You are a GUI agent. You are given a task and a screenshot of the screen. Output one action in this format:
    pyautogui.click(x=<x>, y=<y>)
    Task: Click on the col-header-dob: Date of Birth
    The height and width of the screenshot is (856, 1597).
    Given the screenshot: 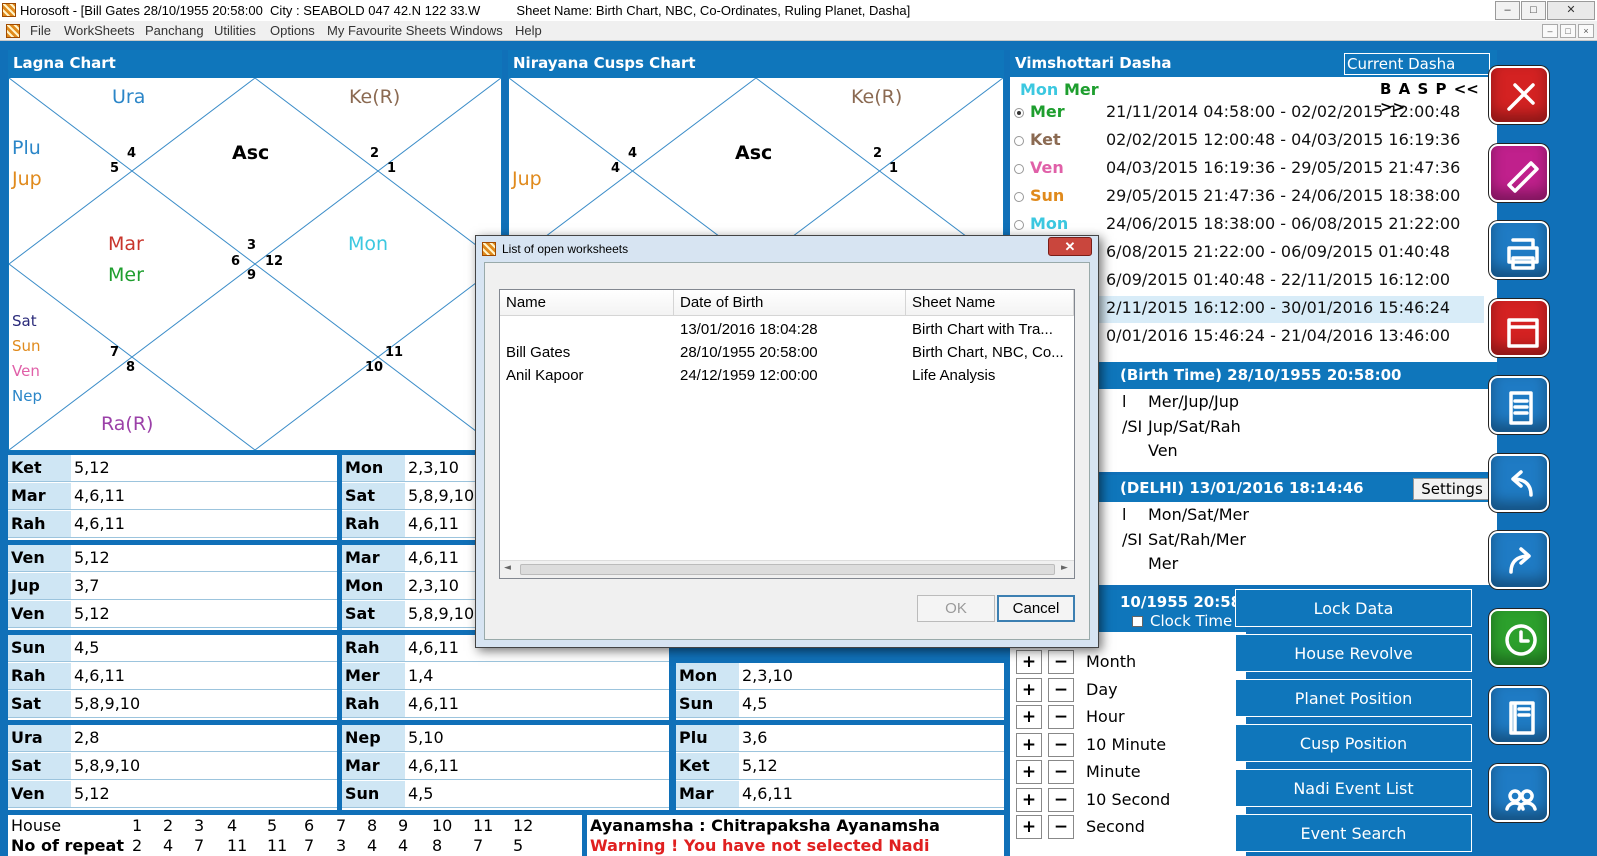 What is the action you would take?
    pyautogui.click(x=790, y=303)
    